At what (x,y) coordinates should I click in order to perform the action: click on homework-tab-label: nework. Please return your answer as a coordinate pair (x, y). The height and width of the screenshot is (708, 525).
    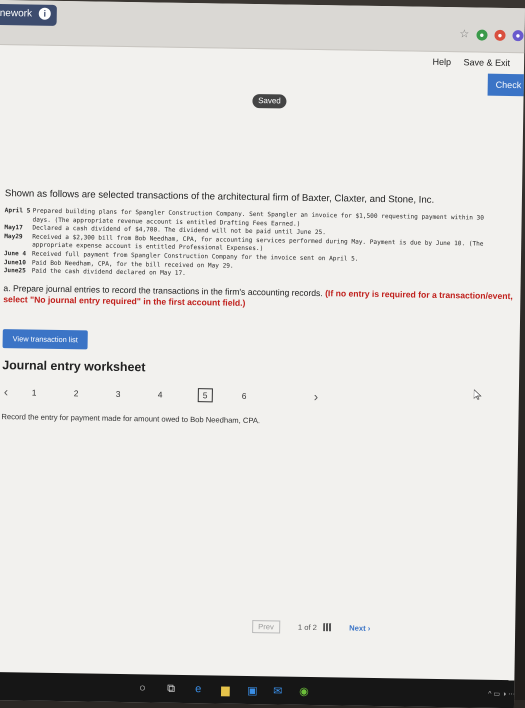
    Looking at the image, I should click on (16, 13).